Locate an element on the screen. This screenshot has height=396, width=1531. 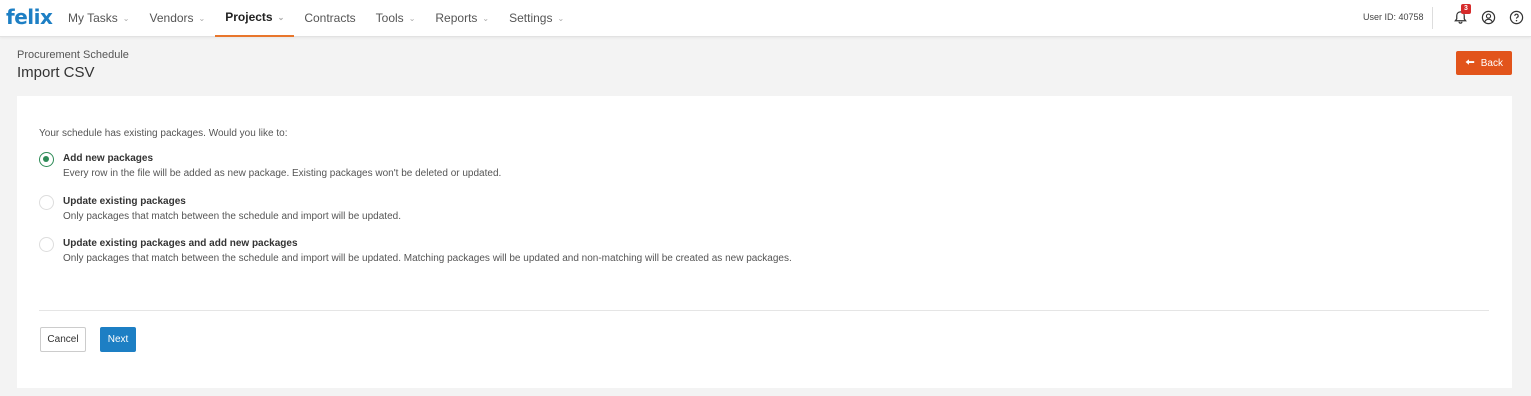
radio-update-and-add is located at coordinates (46, 244).